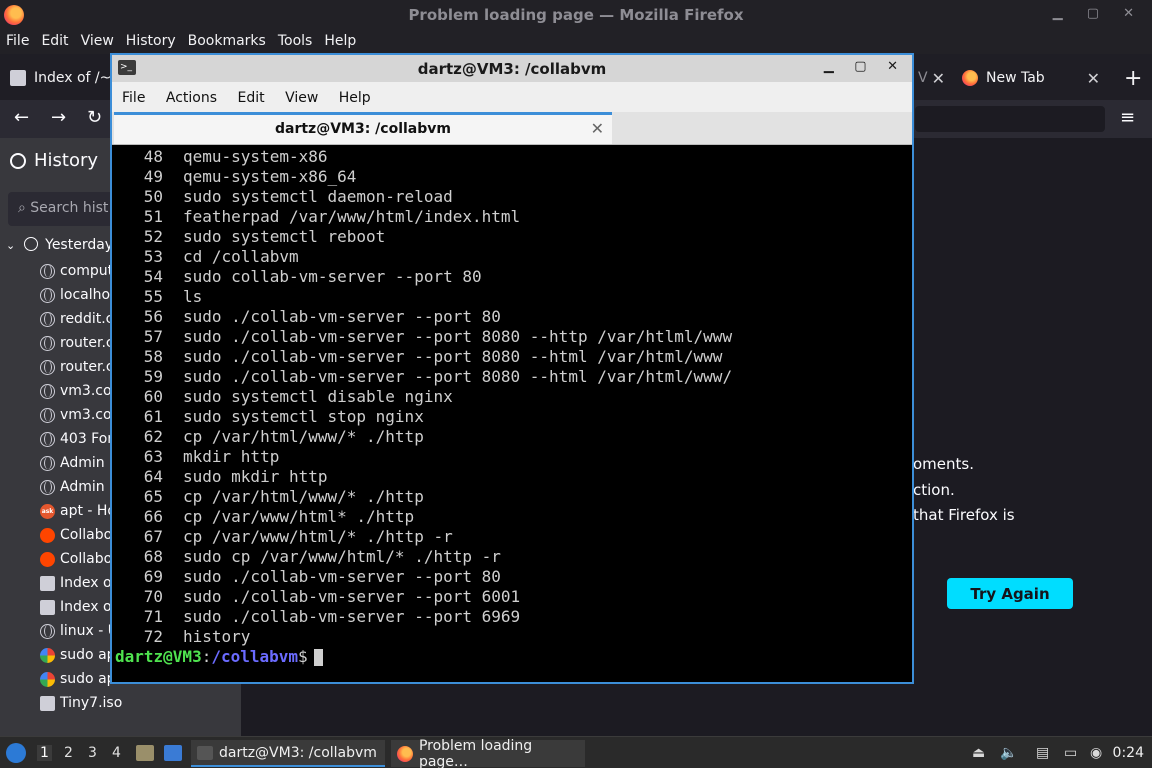  I want to click on history-item: reddit.c, so click(76, 319).